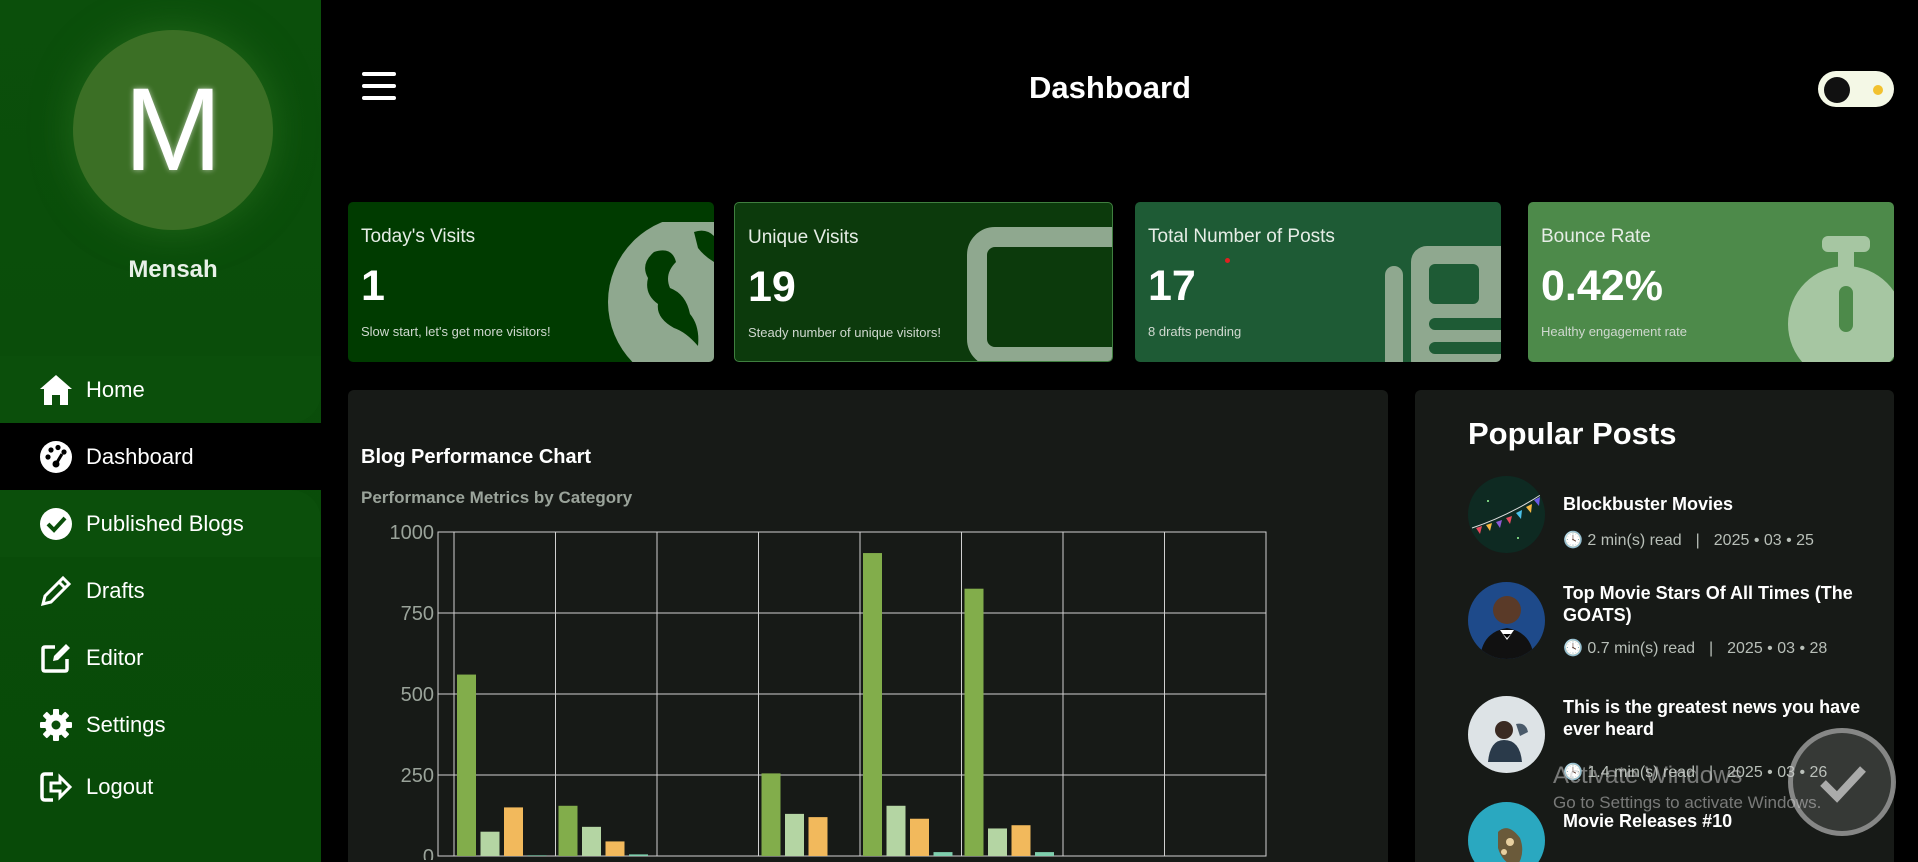 This screenshot has width=1918, height=862. Describe the element at coordinates (373, 286) in the screenshot. I see `stat-value: 1` at that location.